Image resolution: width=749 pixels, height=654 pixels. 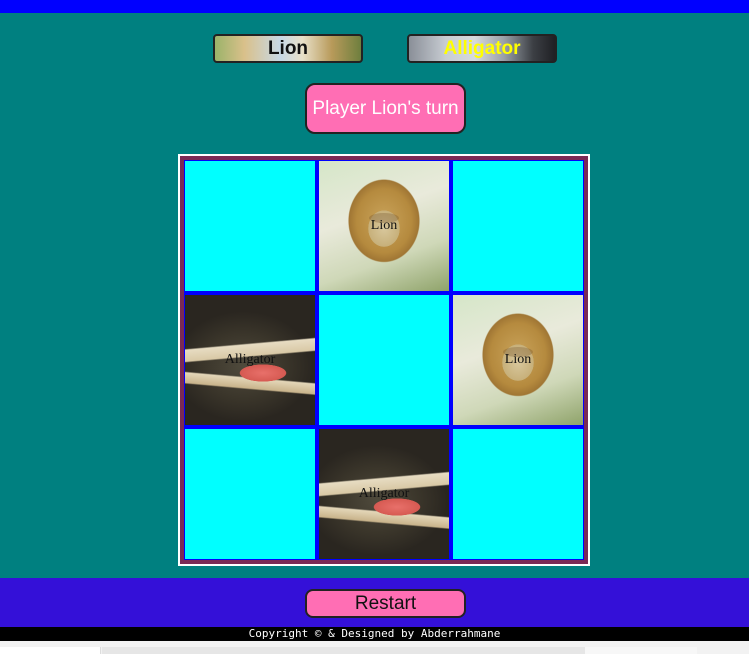 I want to click on board-cell-2: Lion, so click(x=384, y=226).